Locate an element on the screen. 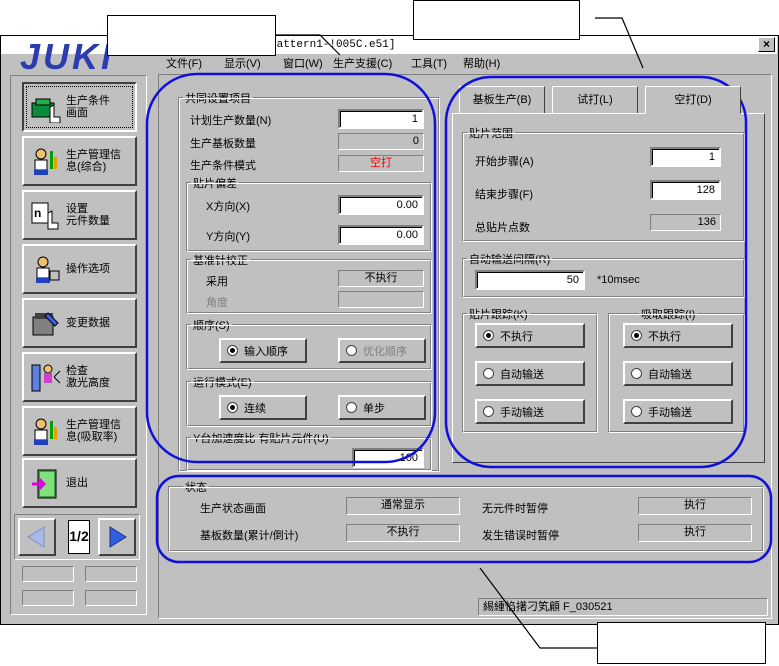 The width and height of the screenshot is (779, 666). group-title: Y台加速度比 有贴片元件(U) is located at coordinates (261, 438).